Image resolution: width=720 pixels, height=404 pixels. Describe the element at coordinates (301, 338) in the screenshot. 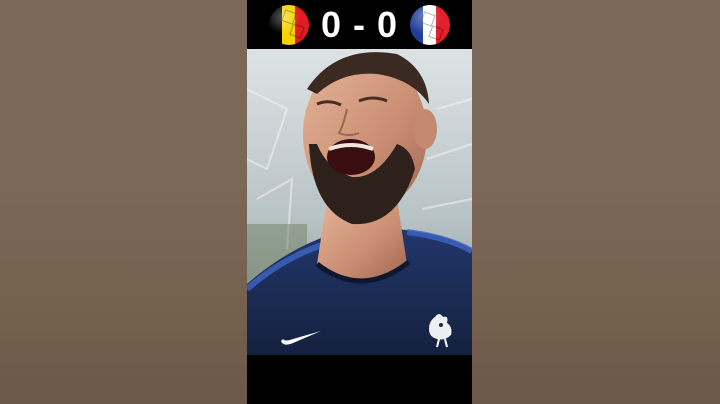

I see `nike-swoosh-icon` at that location.